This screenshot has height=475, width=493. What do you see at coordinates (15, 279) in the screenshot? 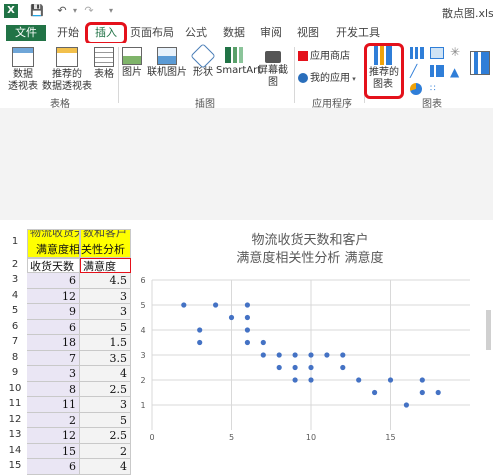
I see `row-number: 3` at bounding box center [15, 279].